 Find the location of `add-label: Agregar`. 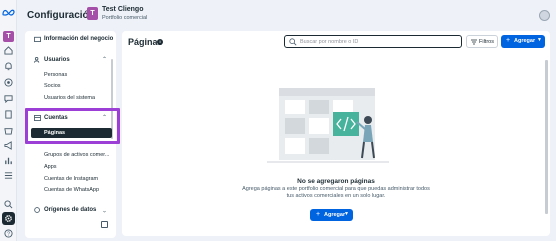

add-label: Agregar is located at coordinates (525, 41).